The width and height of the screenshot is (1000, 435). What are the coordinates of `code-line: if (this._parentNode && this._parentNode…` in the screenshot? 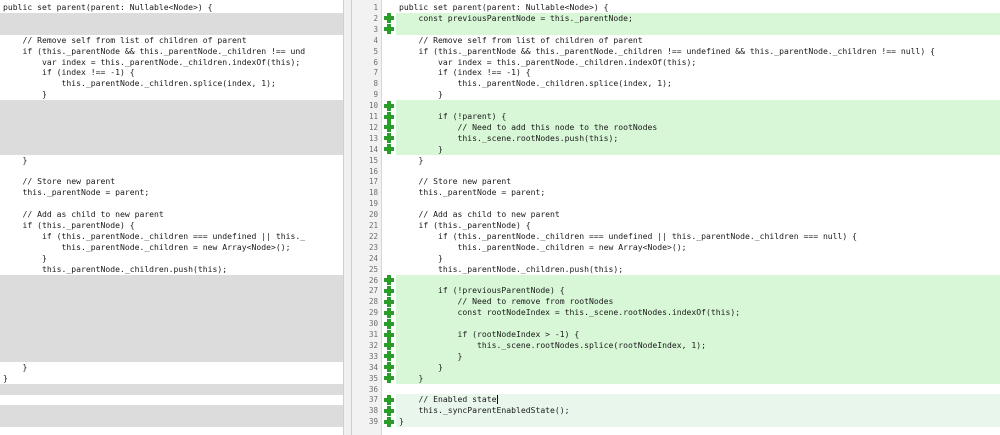 It's located at (154, 50).